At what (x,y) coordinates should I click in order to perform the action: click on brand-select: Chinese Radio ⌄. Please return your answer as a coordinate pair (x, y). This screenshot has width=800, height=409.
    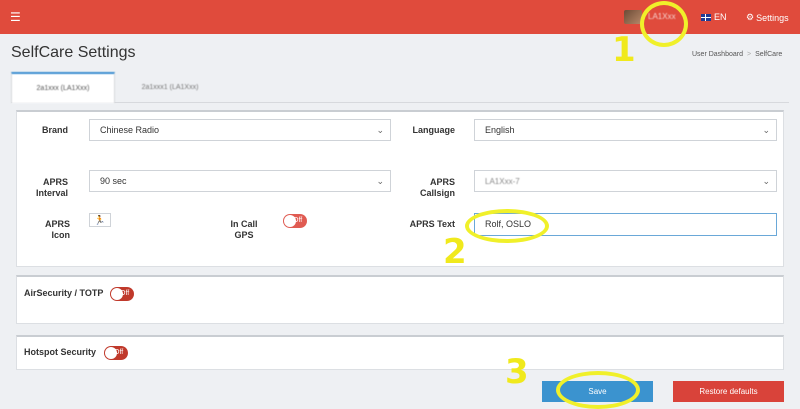
    Looking at the image, I should click on (240, 130).